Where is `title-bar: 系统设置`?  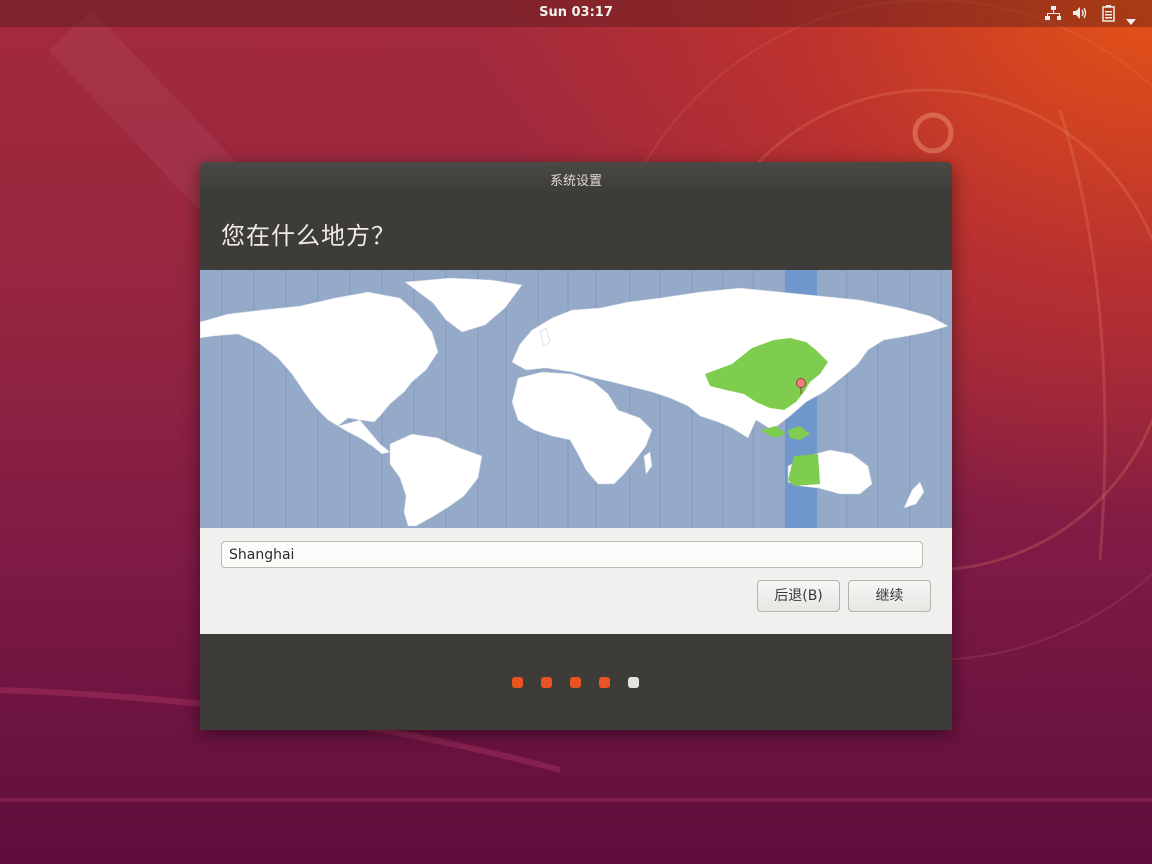
title-bar: 系统设置 is located at coordinates (576, 177).